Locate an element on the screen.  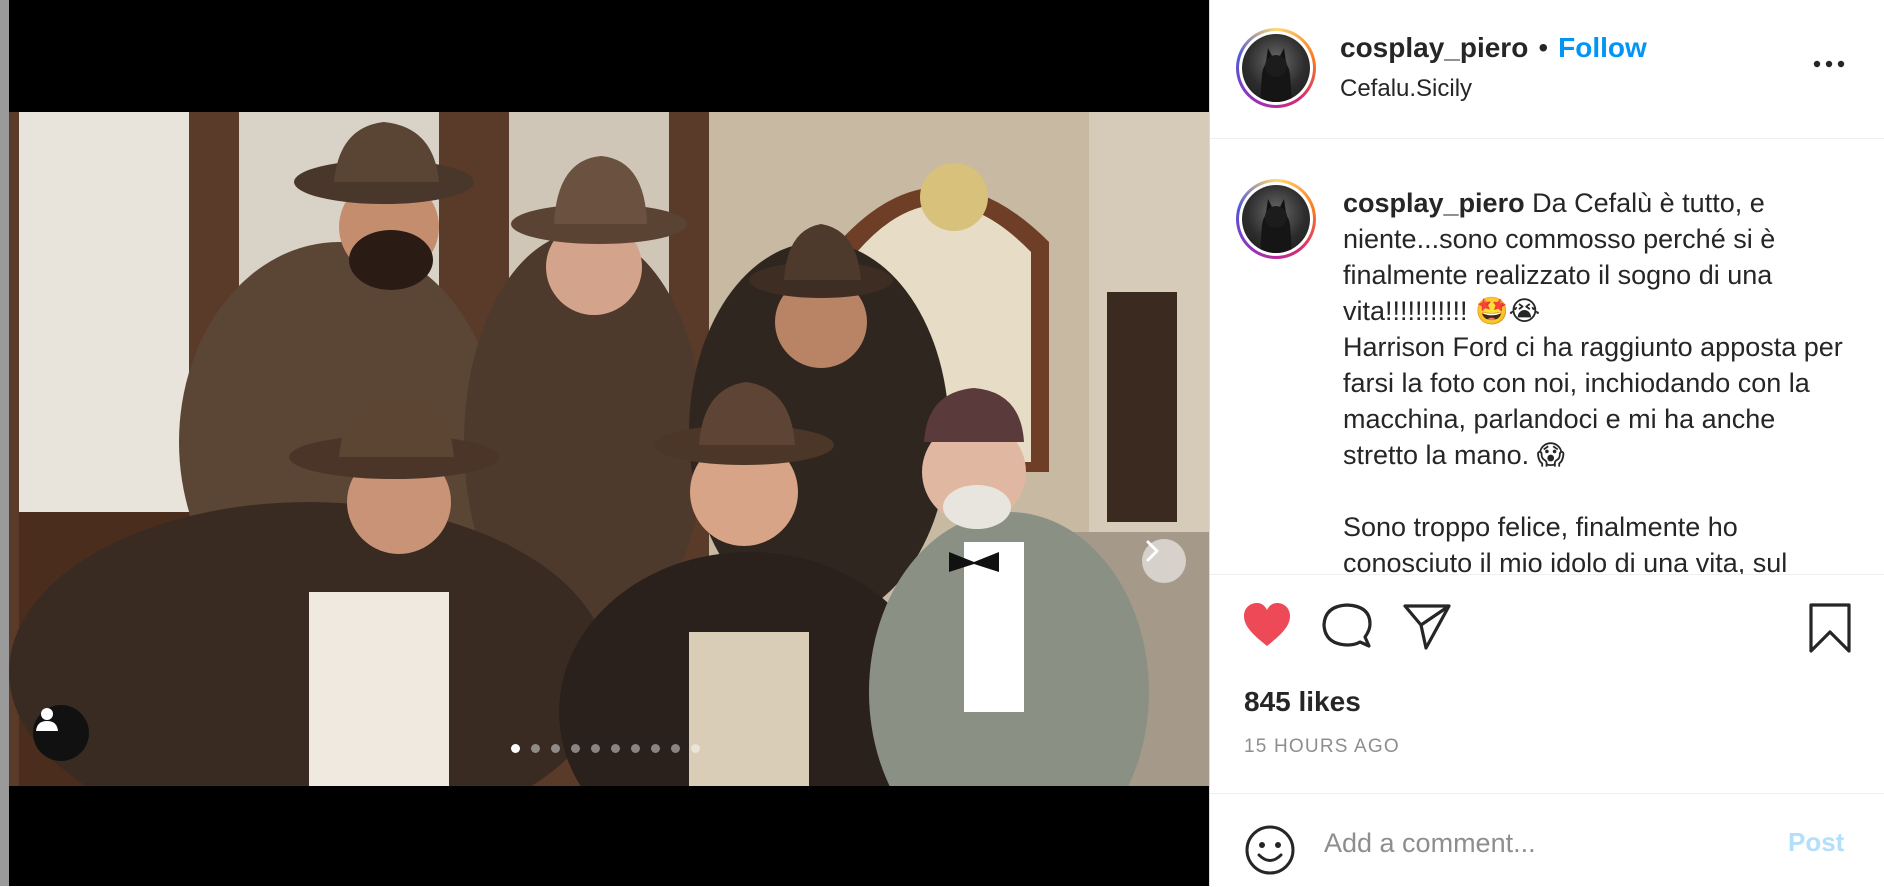
avatar is located at coordinates (1276, 68).